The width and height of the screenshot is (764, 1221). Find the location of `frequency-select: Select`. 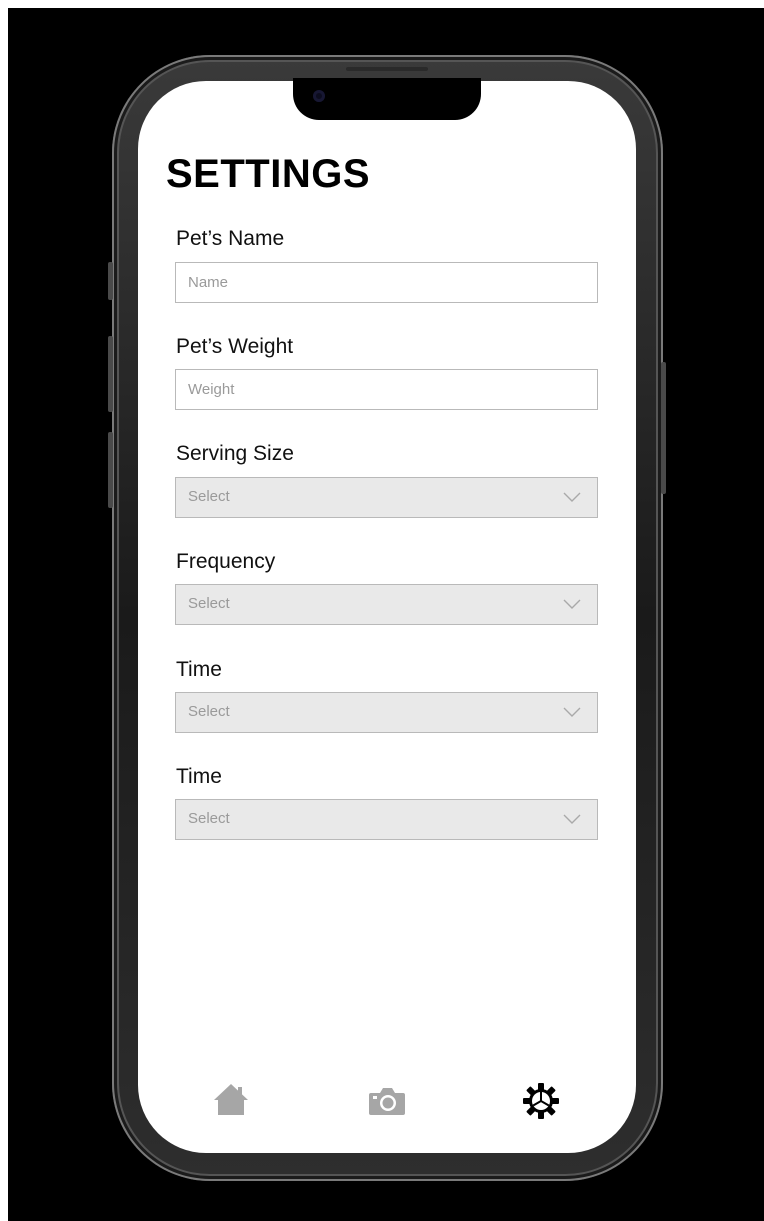

frequency-select: Select is located at coordinates (386, 604).